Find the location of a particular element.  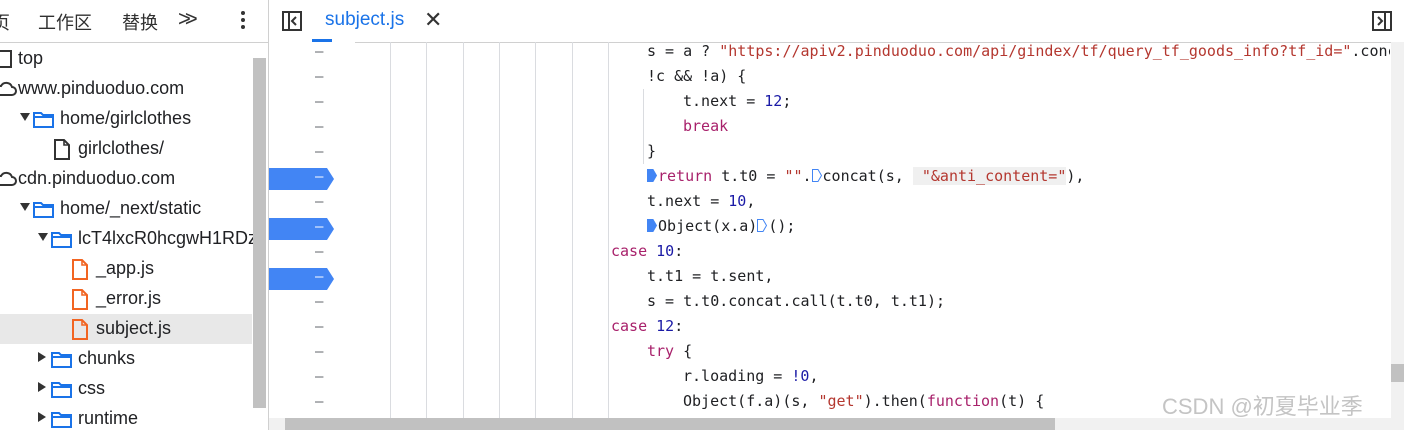

code-token: !0 is located at coordinates (800, 376).